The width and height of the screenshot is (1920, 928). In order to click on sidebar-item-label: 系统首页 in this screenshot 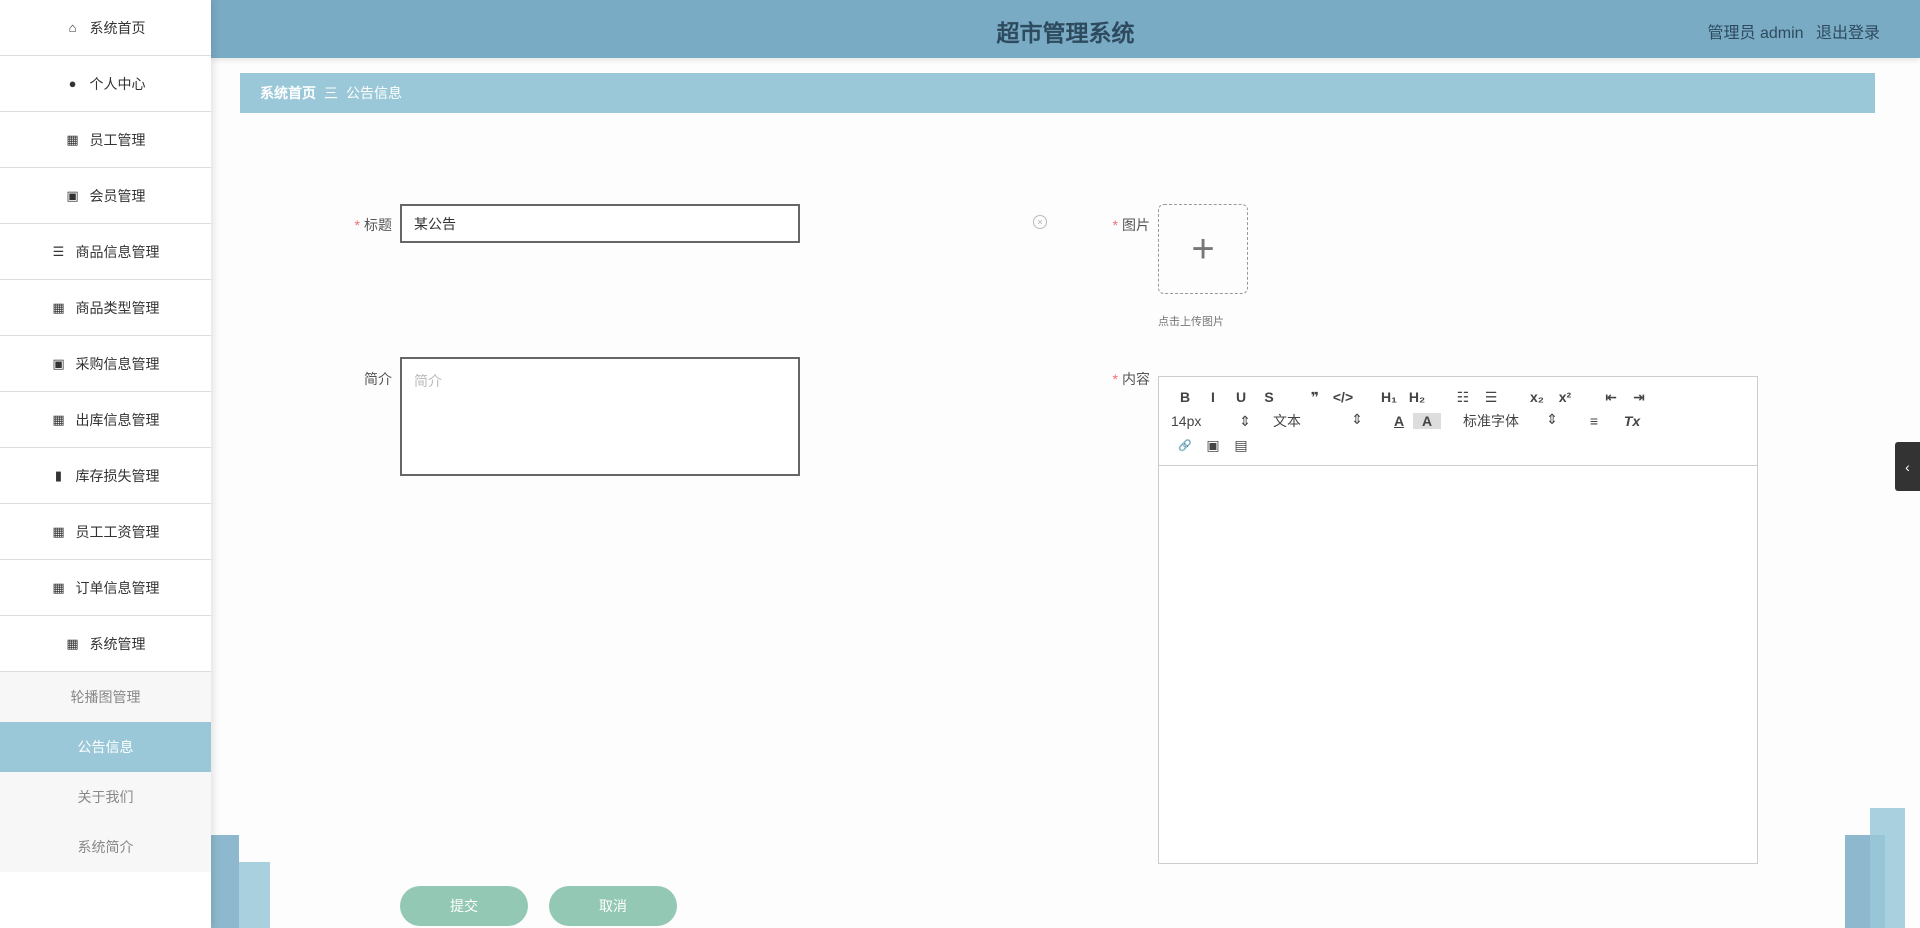, I will do `click(117, 27)`.